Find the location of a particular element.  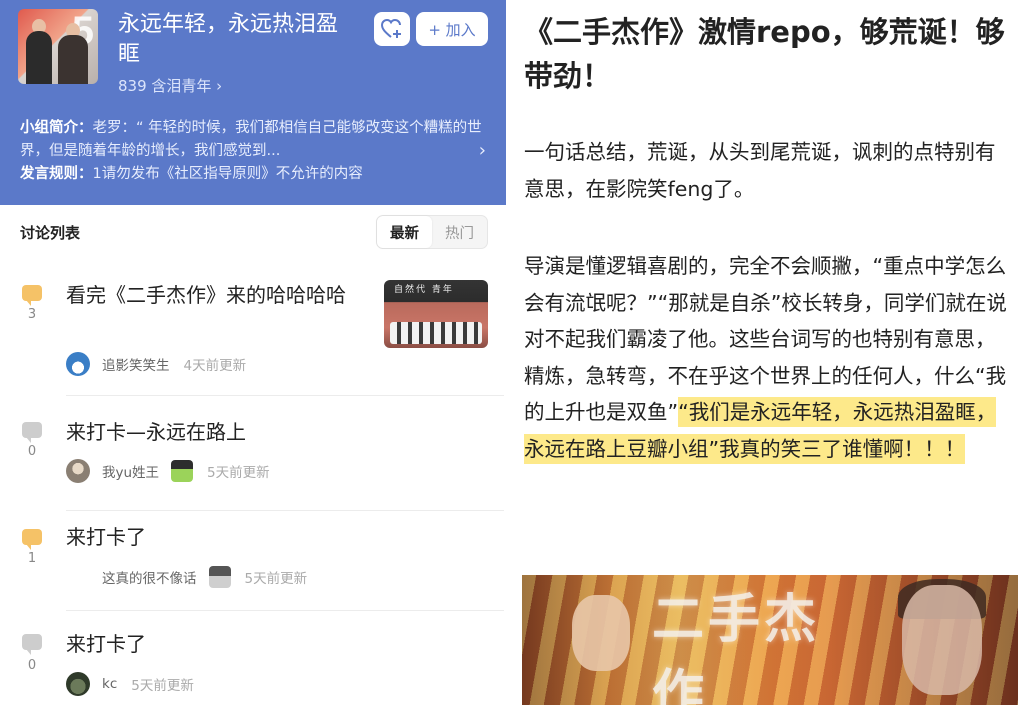

group-avatar: 5 is located at coordinates (58, 46).